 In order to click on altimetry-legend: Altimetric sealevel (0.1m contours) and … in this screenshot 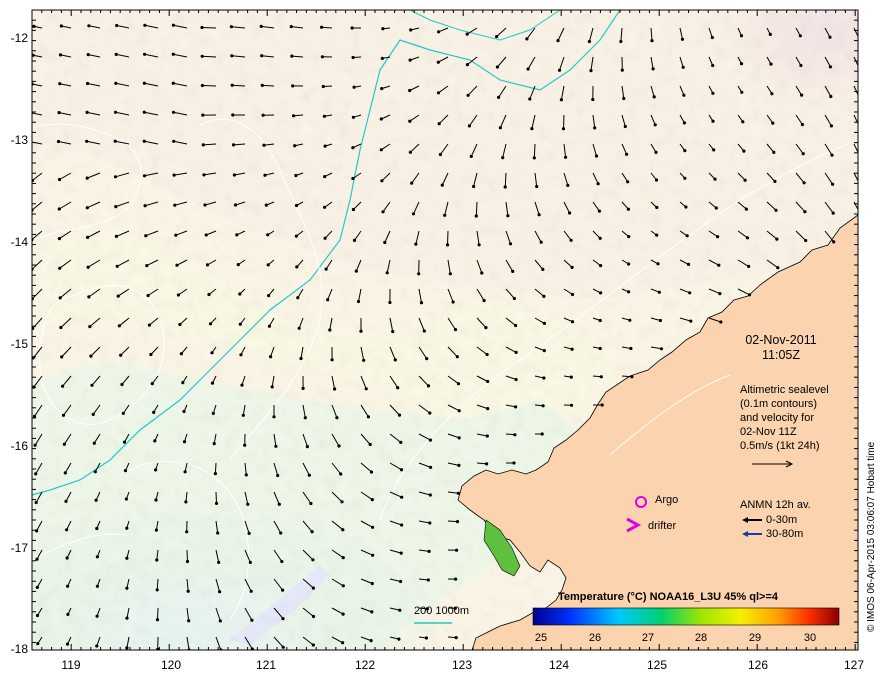, I will do `click(784, 418)`.